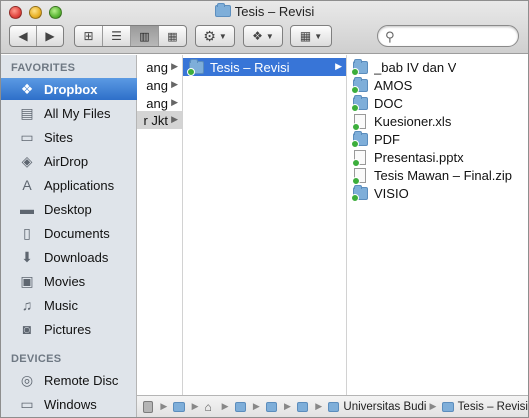 This screenshot has height=418, width=529. Describe the element at coordinates (69, 137) in the screenshot. I see `sidebar-item-sites: ▭ Sites` at that location.